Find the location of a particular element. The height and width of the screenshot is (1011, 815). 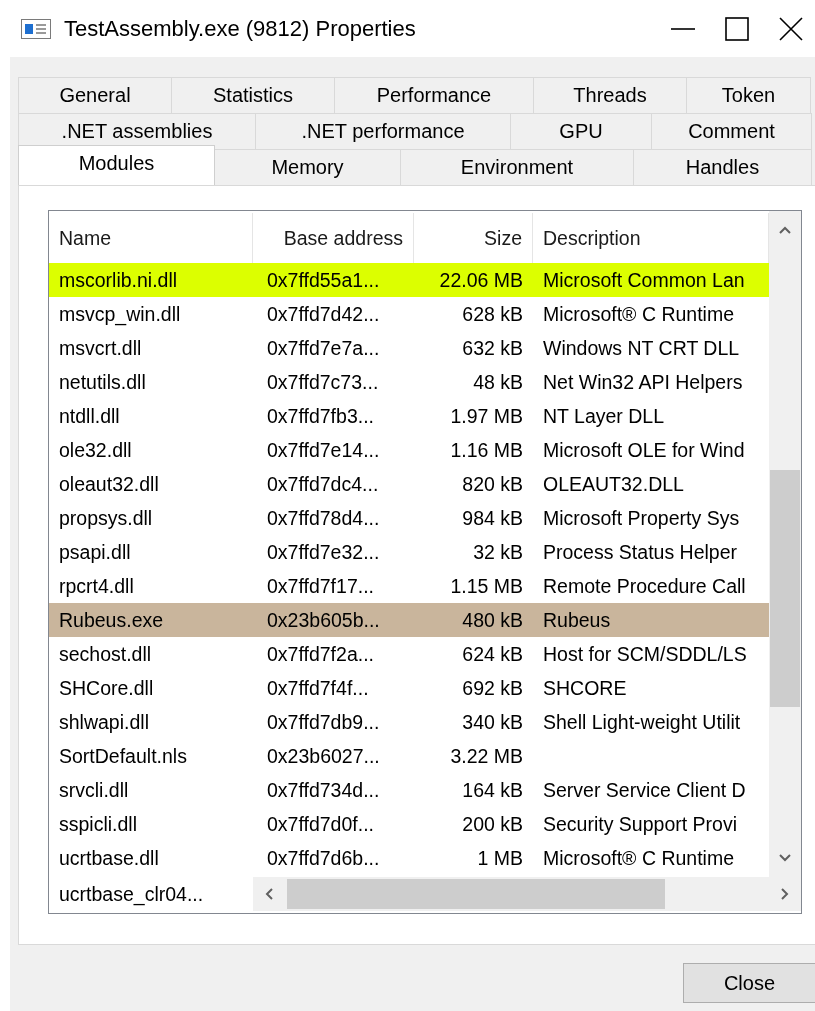

vertical-scrollbar is located at coordinates (785, 544).